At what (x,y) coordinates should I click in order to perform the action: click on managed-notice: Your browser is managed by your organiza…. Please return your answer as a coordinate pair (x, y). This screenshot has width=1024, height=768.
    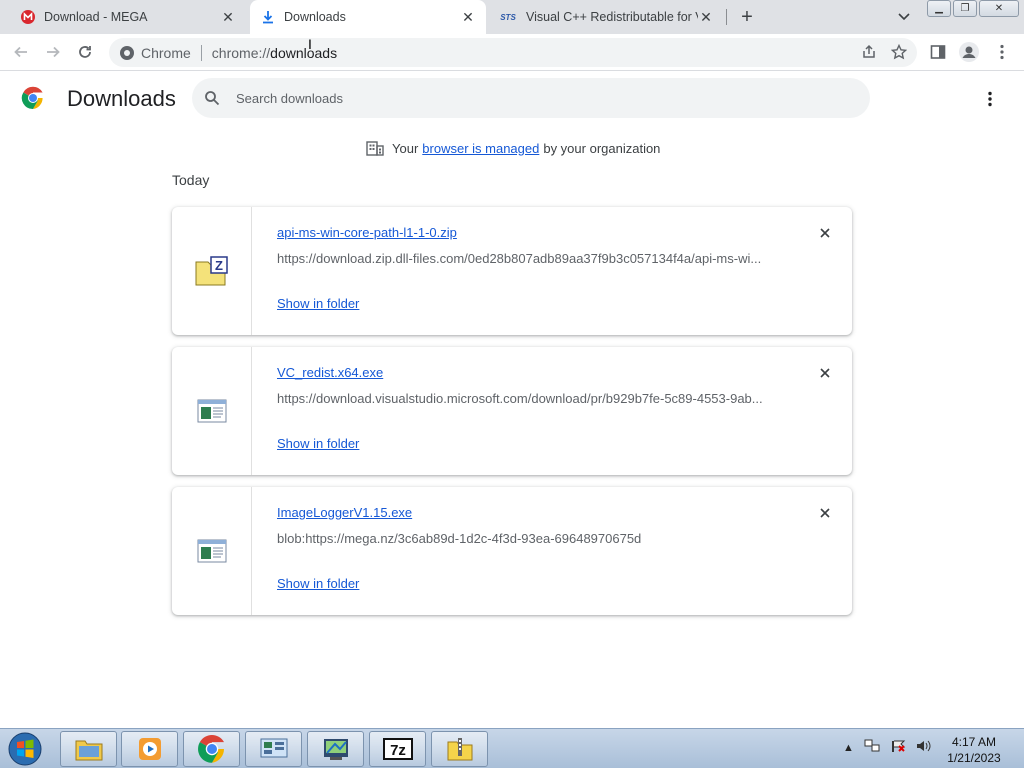
    Looking at the image, I should click on (513, 148).